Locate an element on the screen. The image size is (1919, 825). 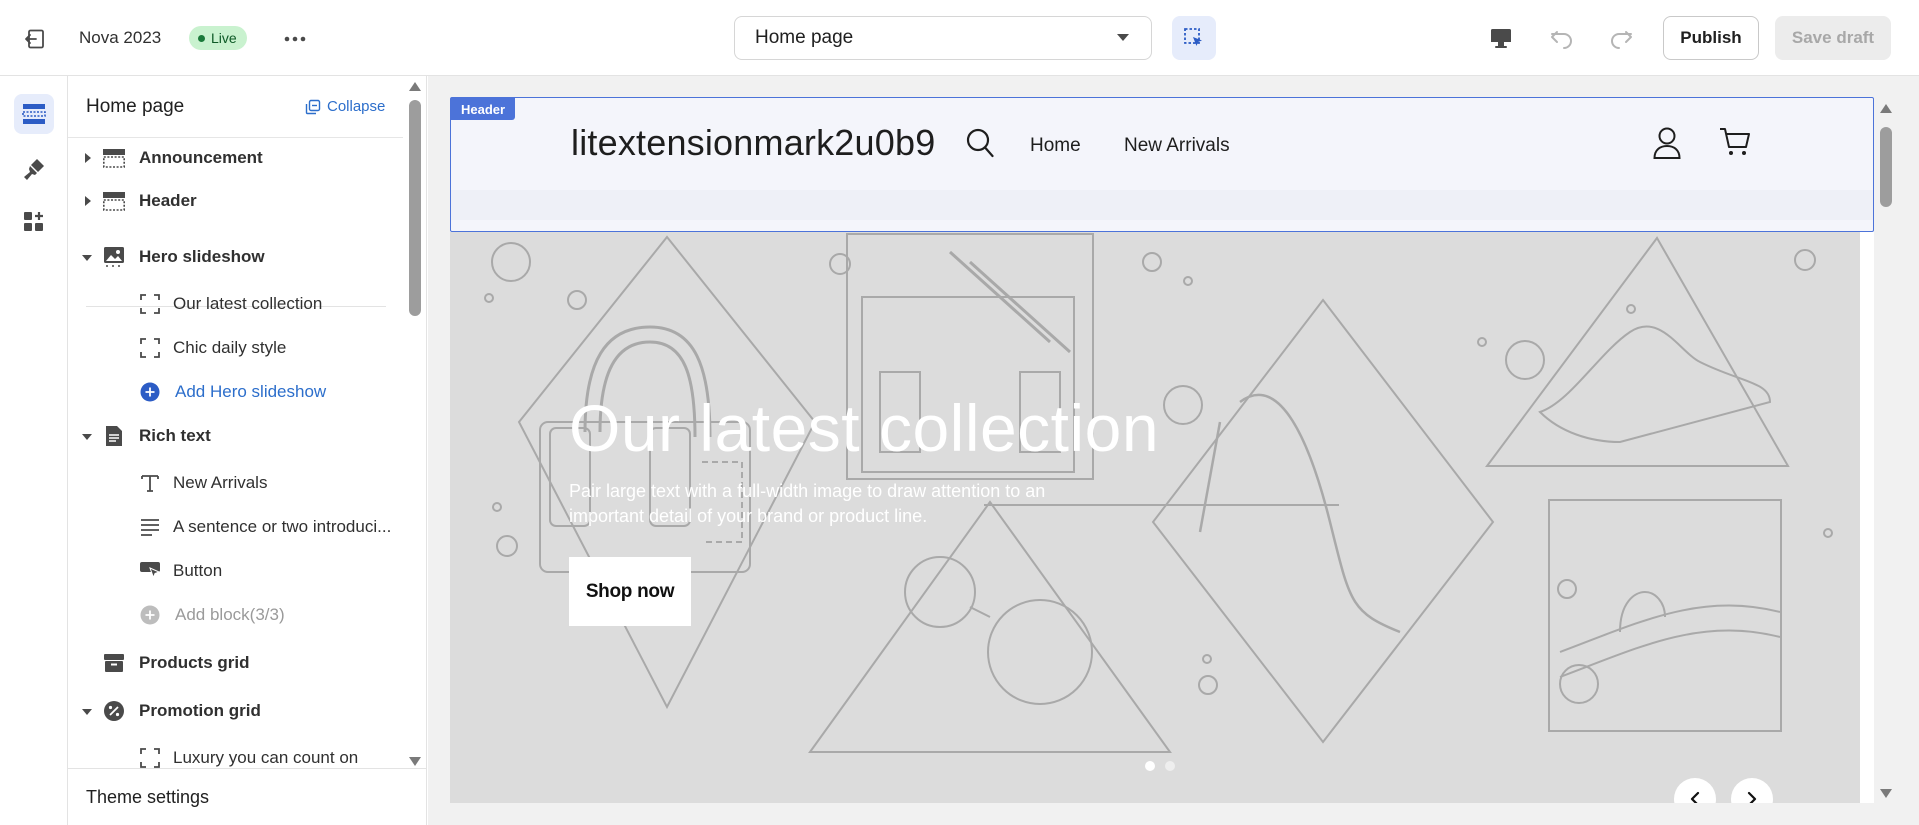
sidebar-item-label: Products grid is located at coordinates (194, 662).